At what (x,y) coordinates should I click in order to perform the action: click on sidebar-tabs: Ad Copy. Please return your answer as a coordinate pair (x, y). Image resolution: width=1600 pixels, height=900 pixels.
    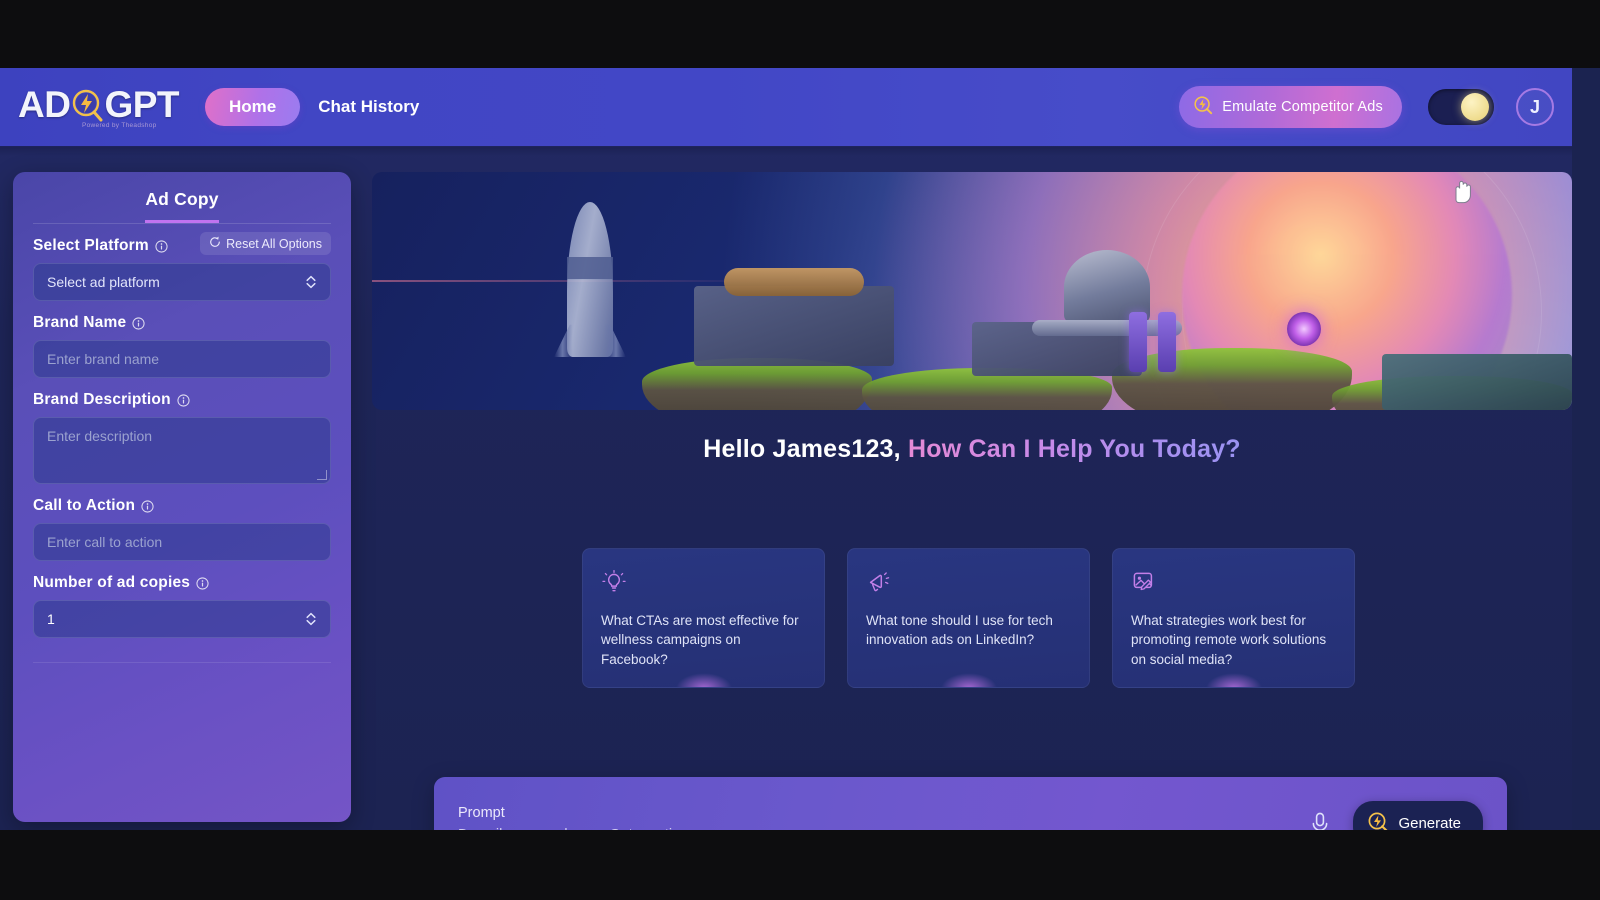
    Looking at the image, I should click on (182, 197).